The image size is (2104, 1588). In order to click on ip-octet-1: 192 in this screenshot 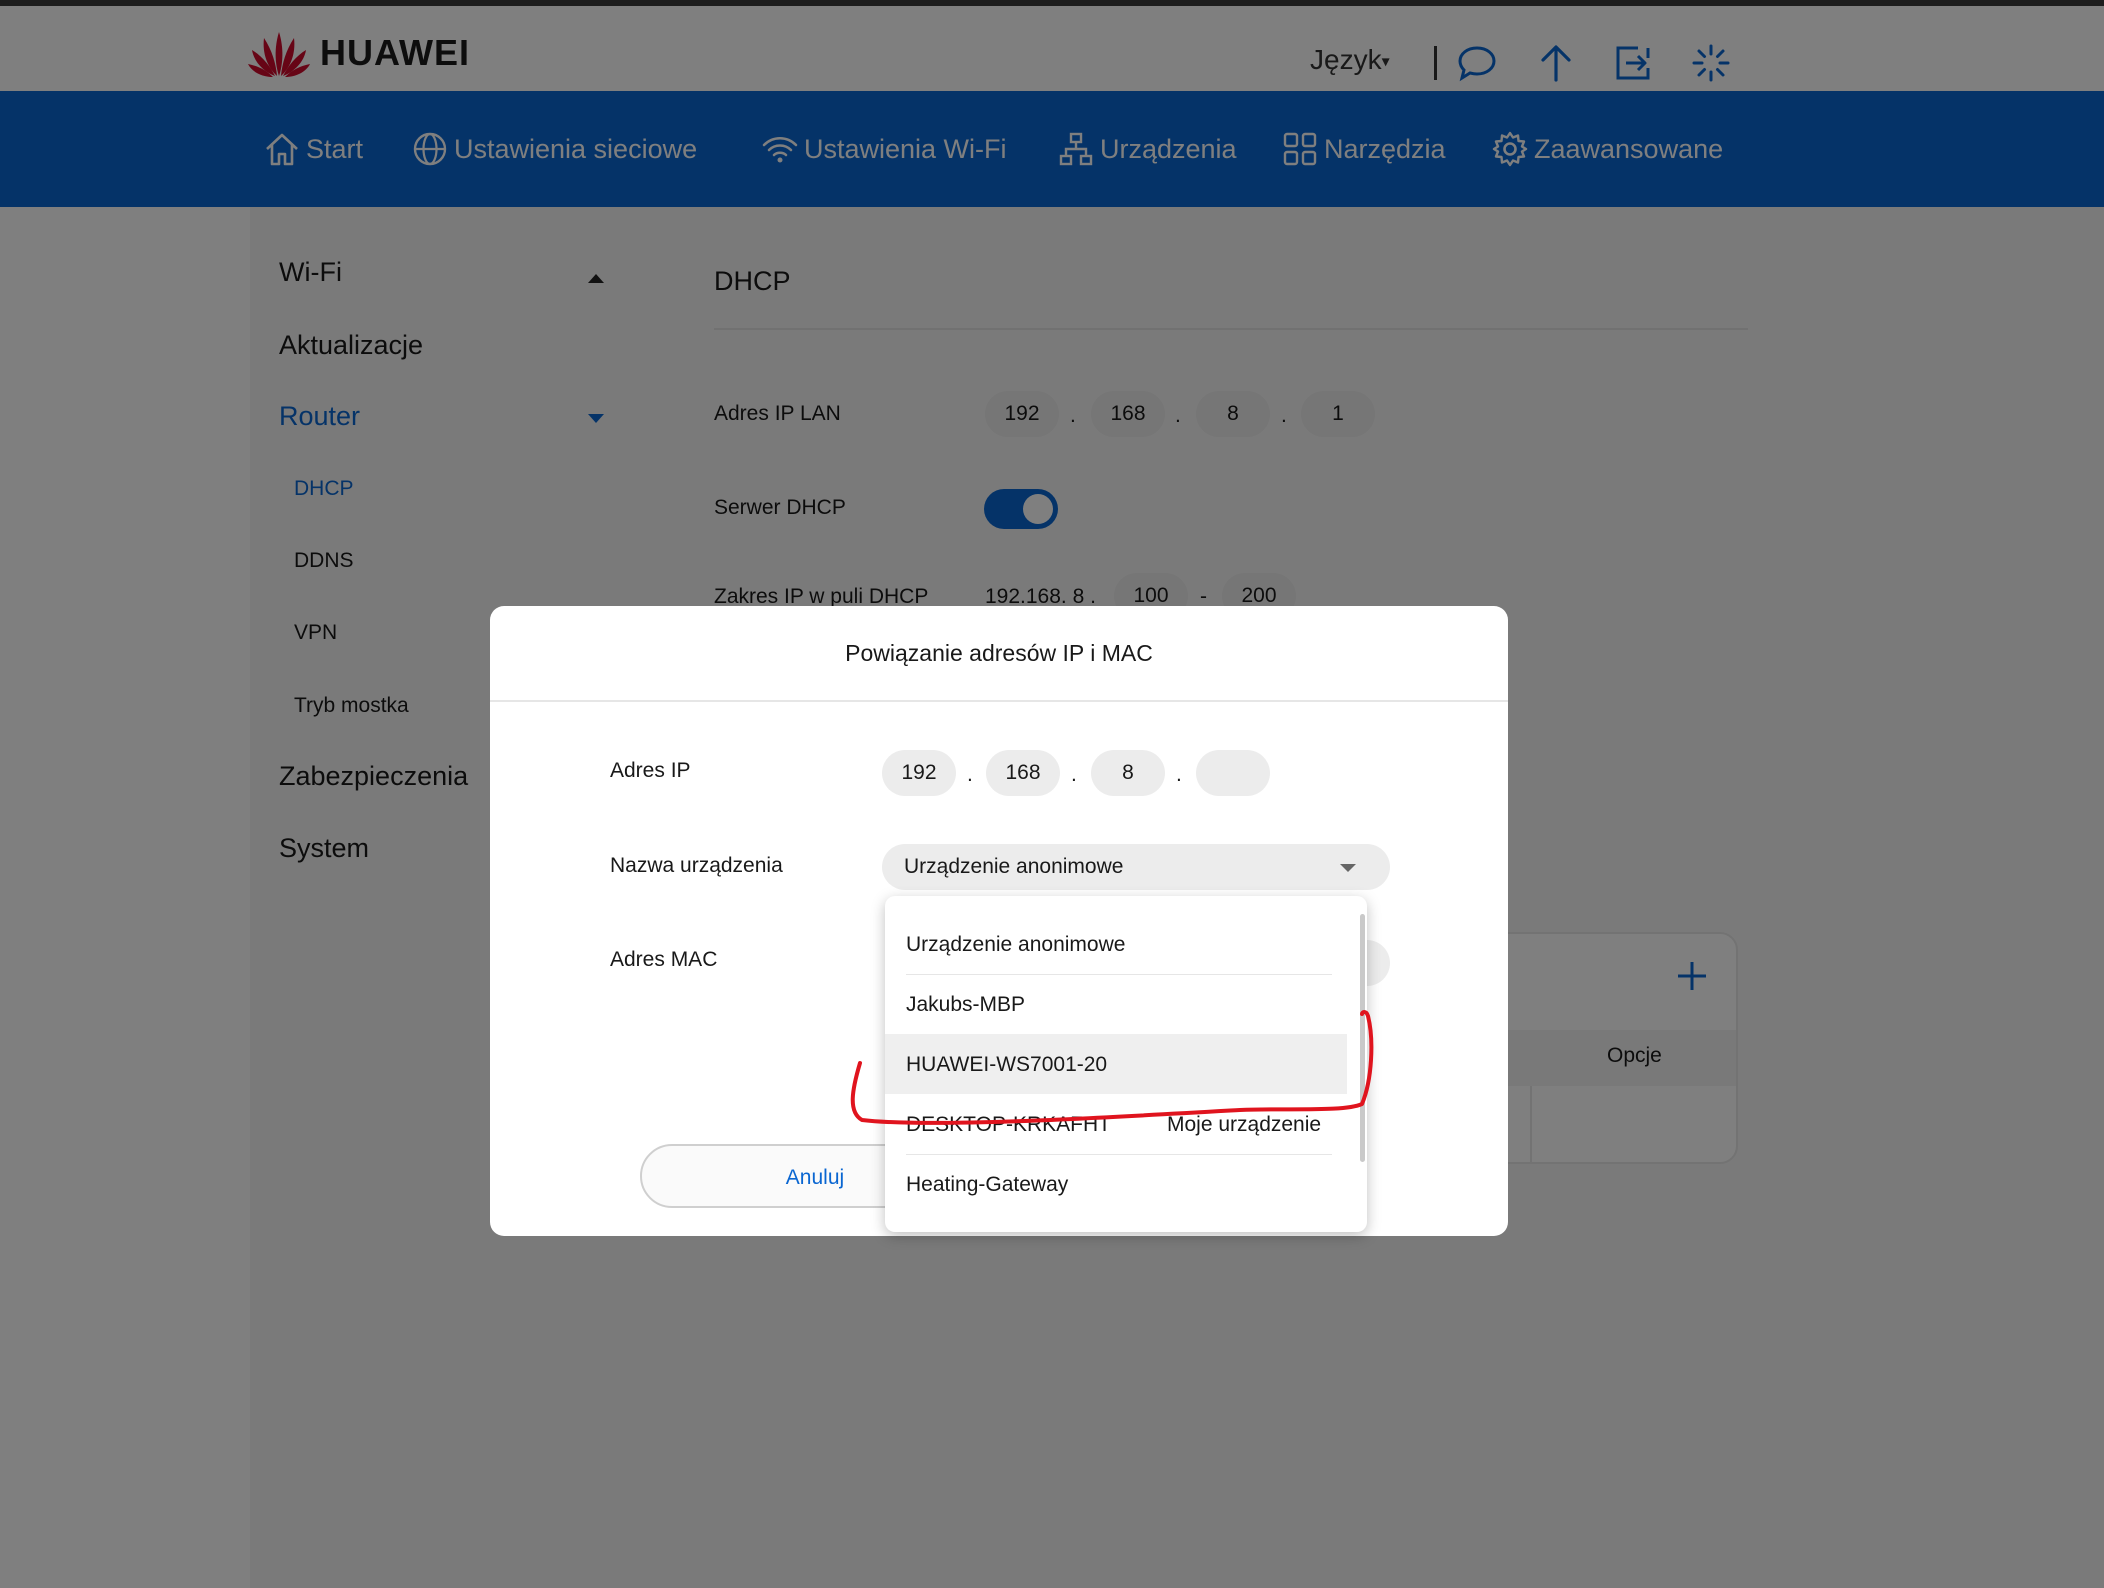, I will do `click(919, 773)`.